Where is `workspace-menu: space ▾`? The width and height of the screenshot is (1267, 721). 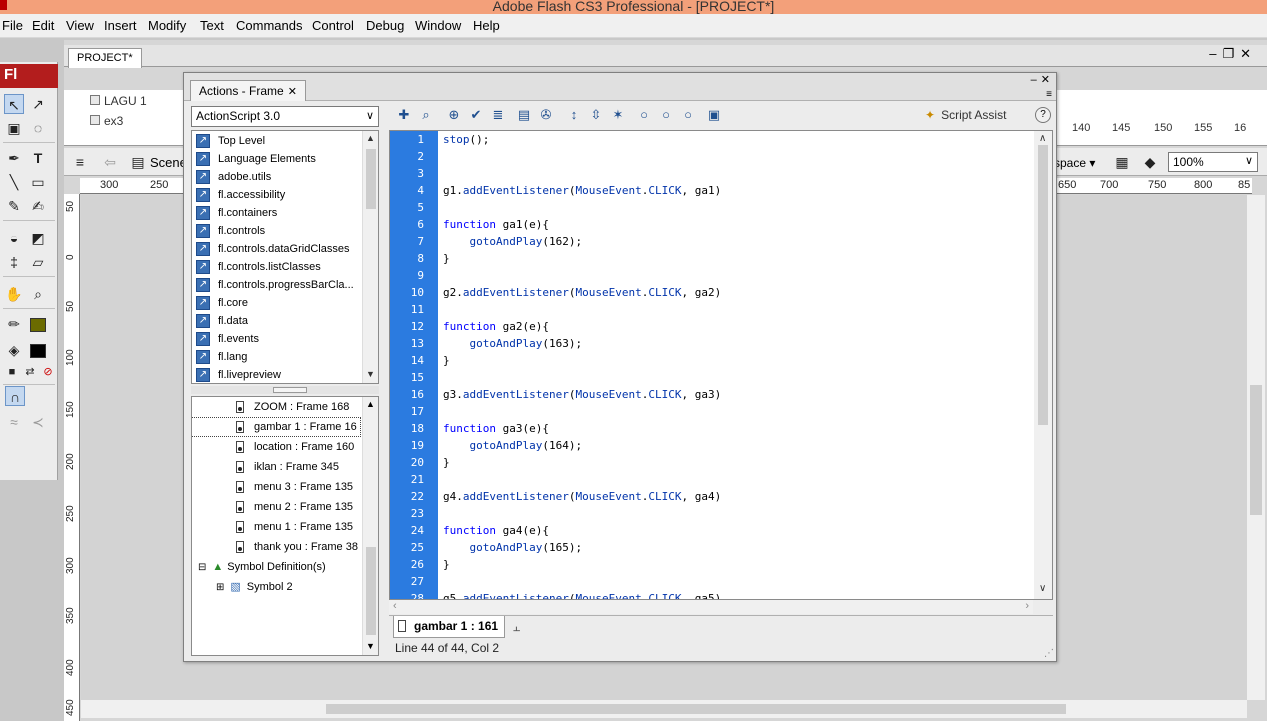
workspace-menu: space ▾ is located at coordinates (1074, 163).